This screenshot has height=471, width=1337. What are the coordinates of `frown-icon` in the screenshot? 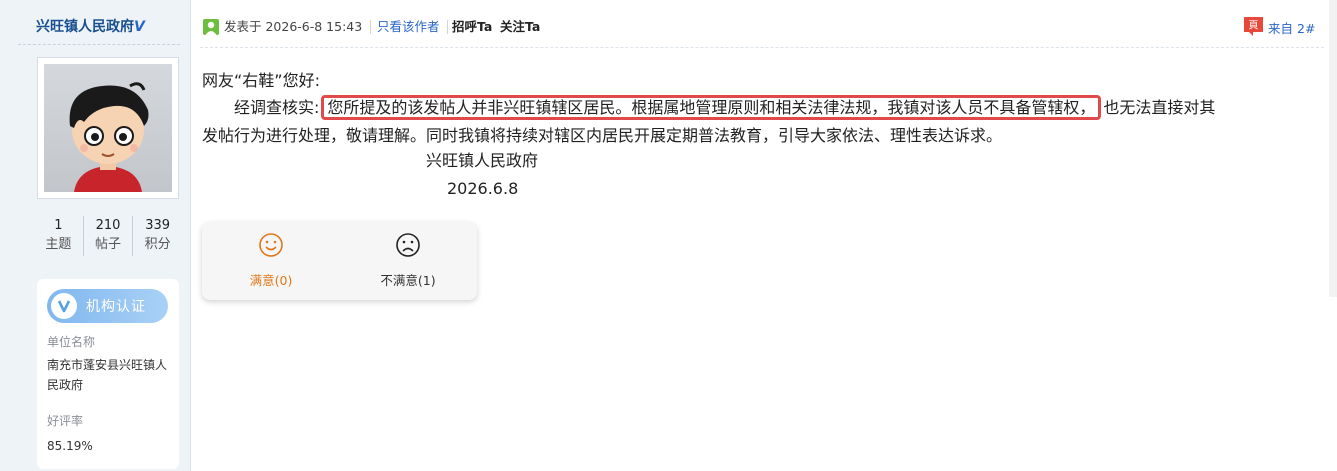 It's located at (408, 245).